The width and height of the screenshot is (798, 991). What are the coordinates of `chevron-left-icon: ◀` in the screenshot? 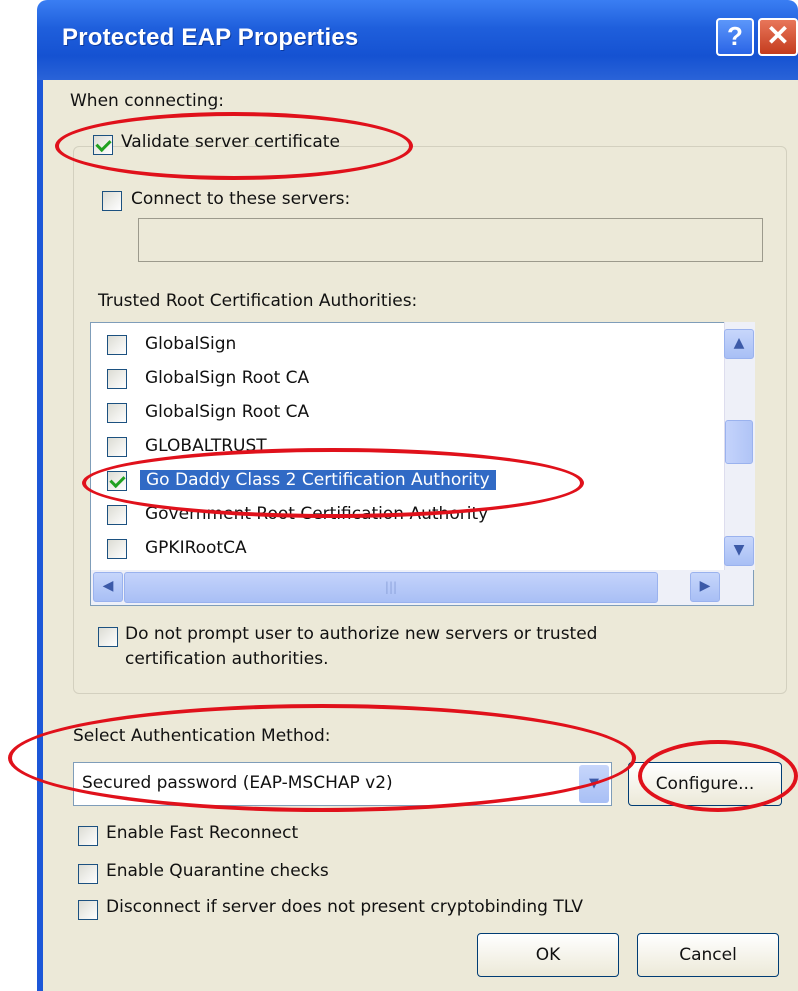 It's located at (108, 586).